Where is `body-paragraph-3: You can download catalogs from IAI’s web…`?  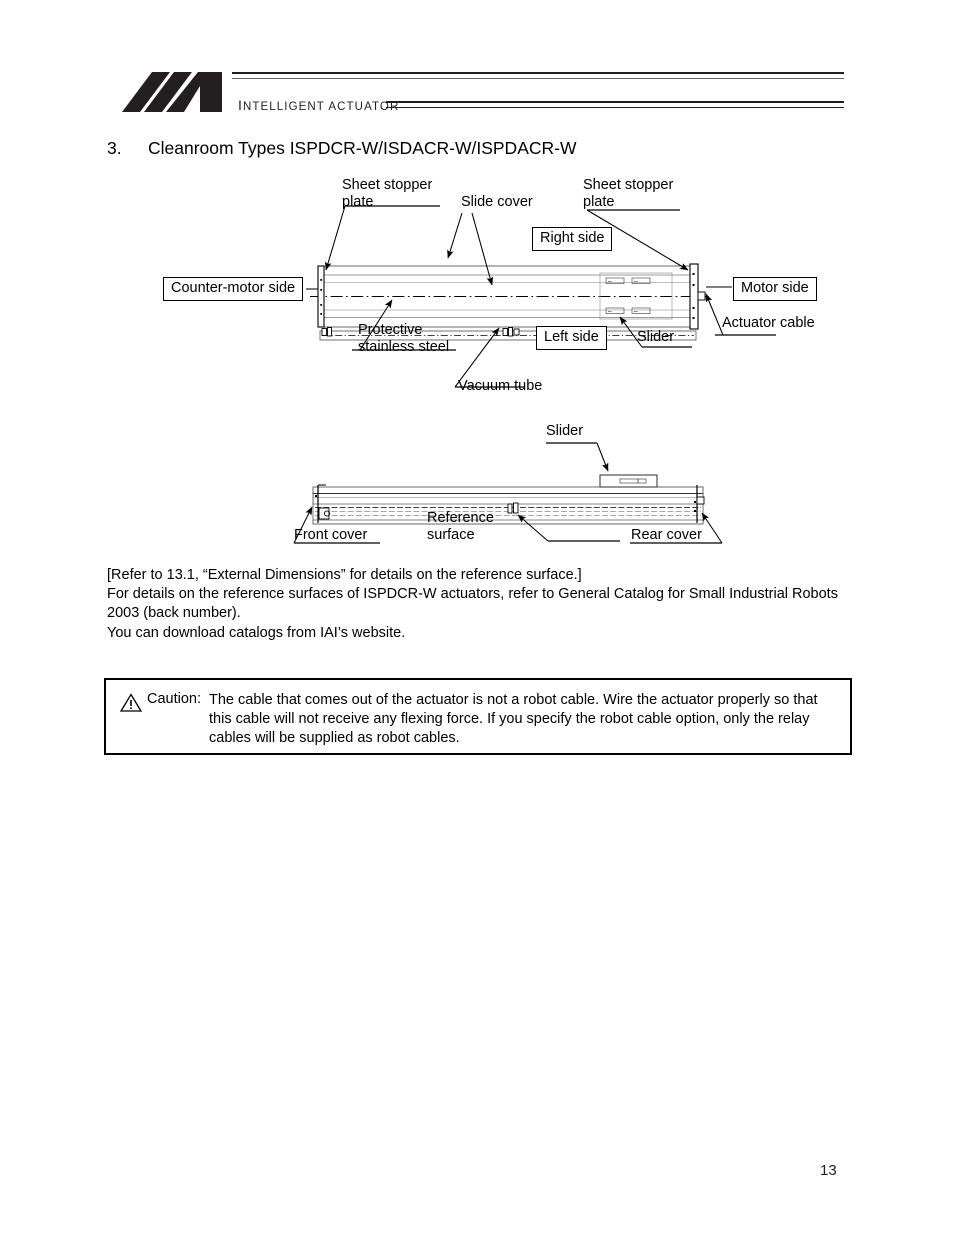
body-paragraph-3: You can download catalogs from IAI’s web… is located at coordinates (256, 632).